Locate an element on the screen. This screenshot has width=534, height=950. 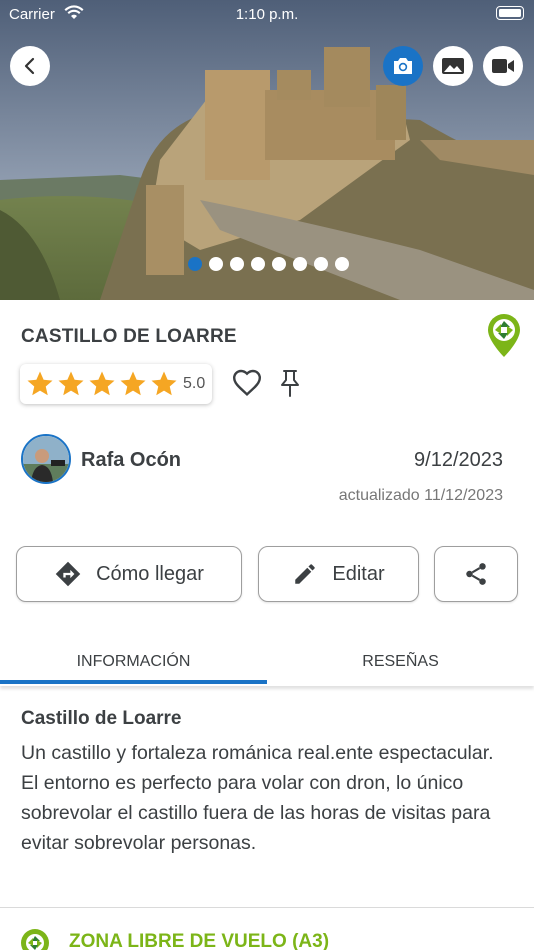
directions-button: Cómo llegar is located at coordinates (129, 574).